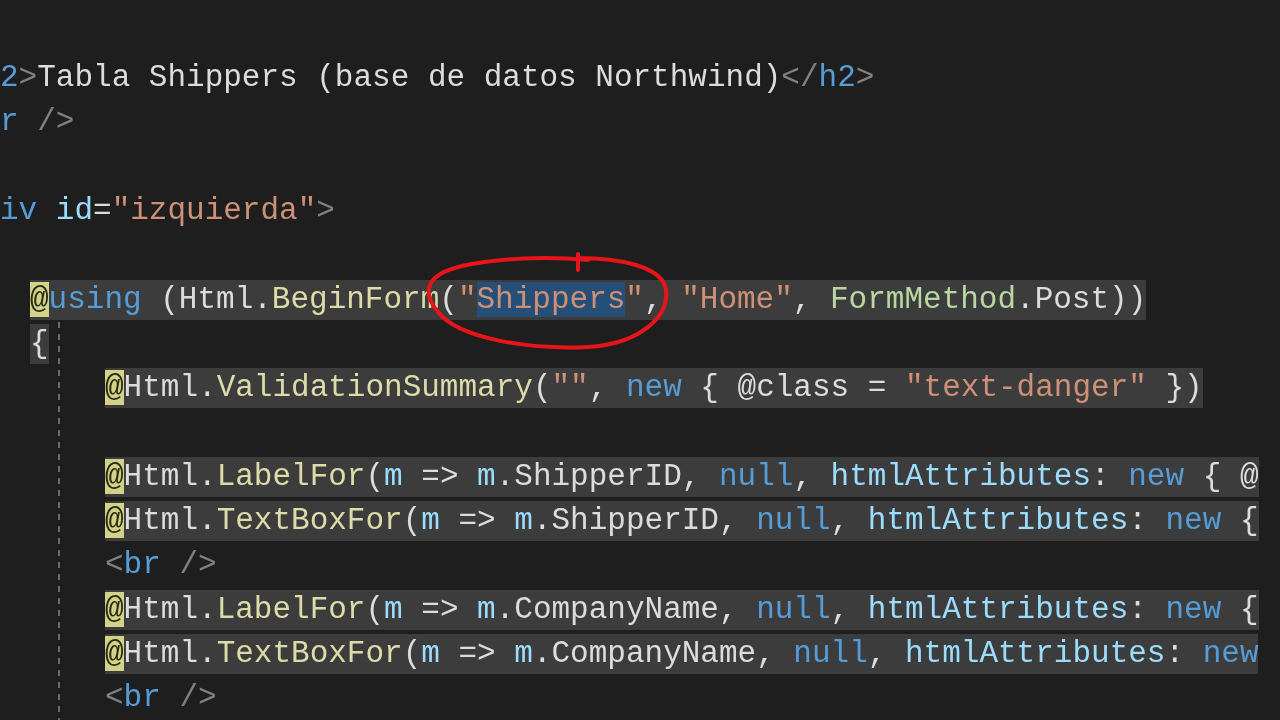 The image size is (1280, 720). What do you see at coordinates (437, 78) in the screenshot?
I see `code-line: 2>Tabla Shippers (base de datos Northwind)</h2>` at bounding box center [437, 78].